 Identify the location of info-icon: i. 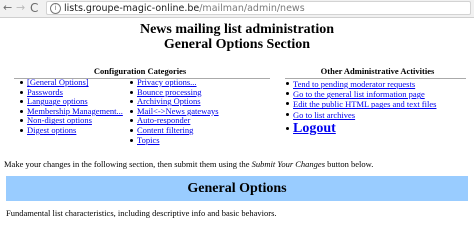
(55, 8).